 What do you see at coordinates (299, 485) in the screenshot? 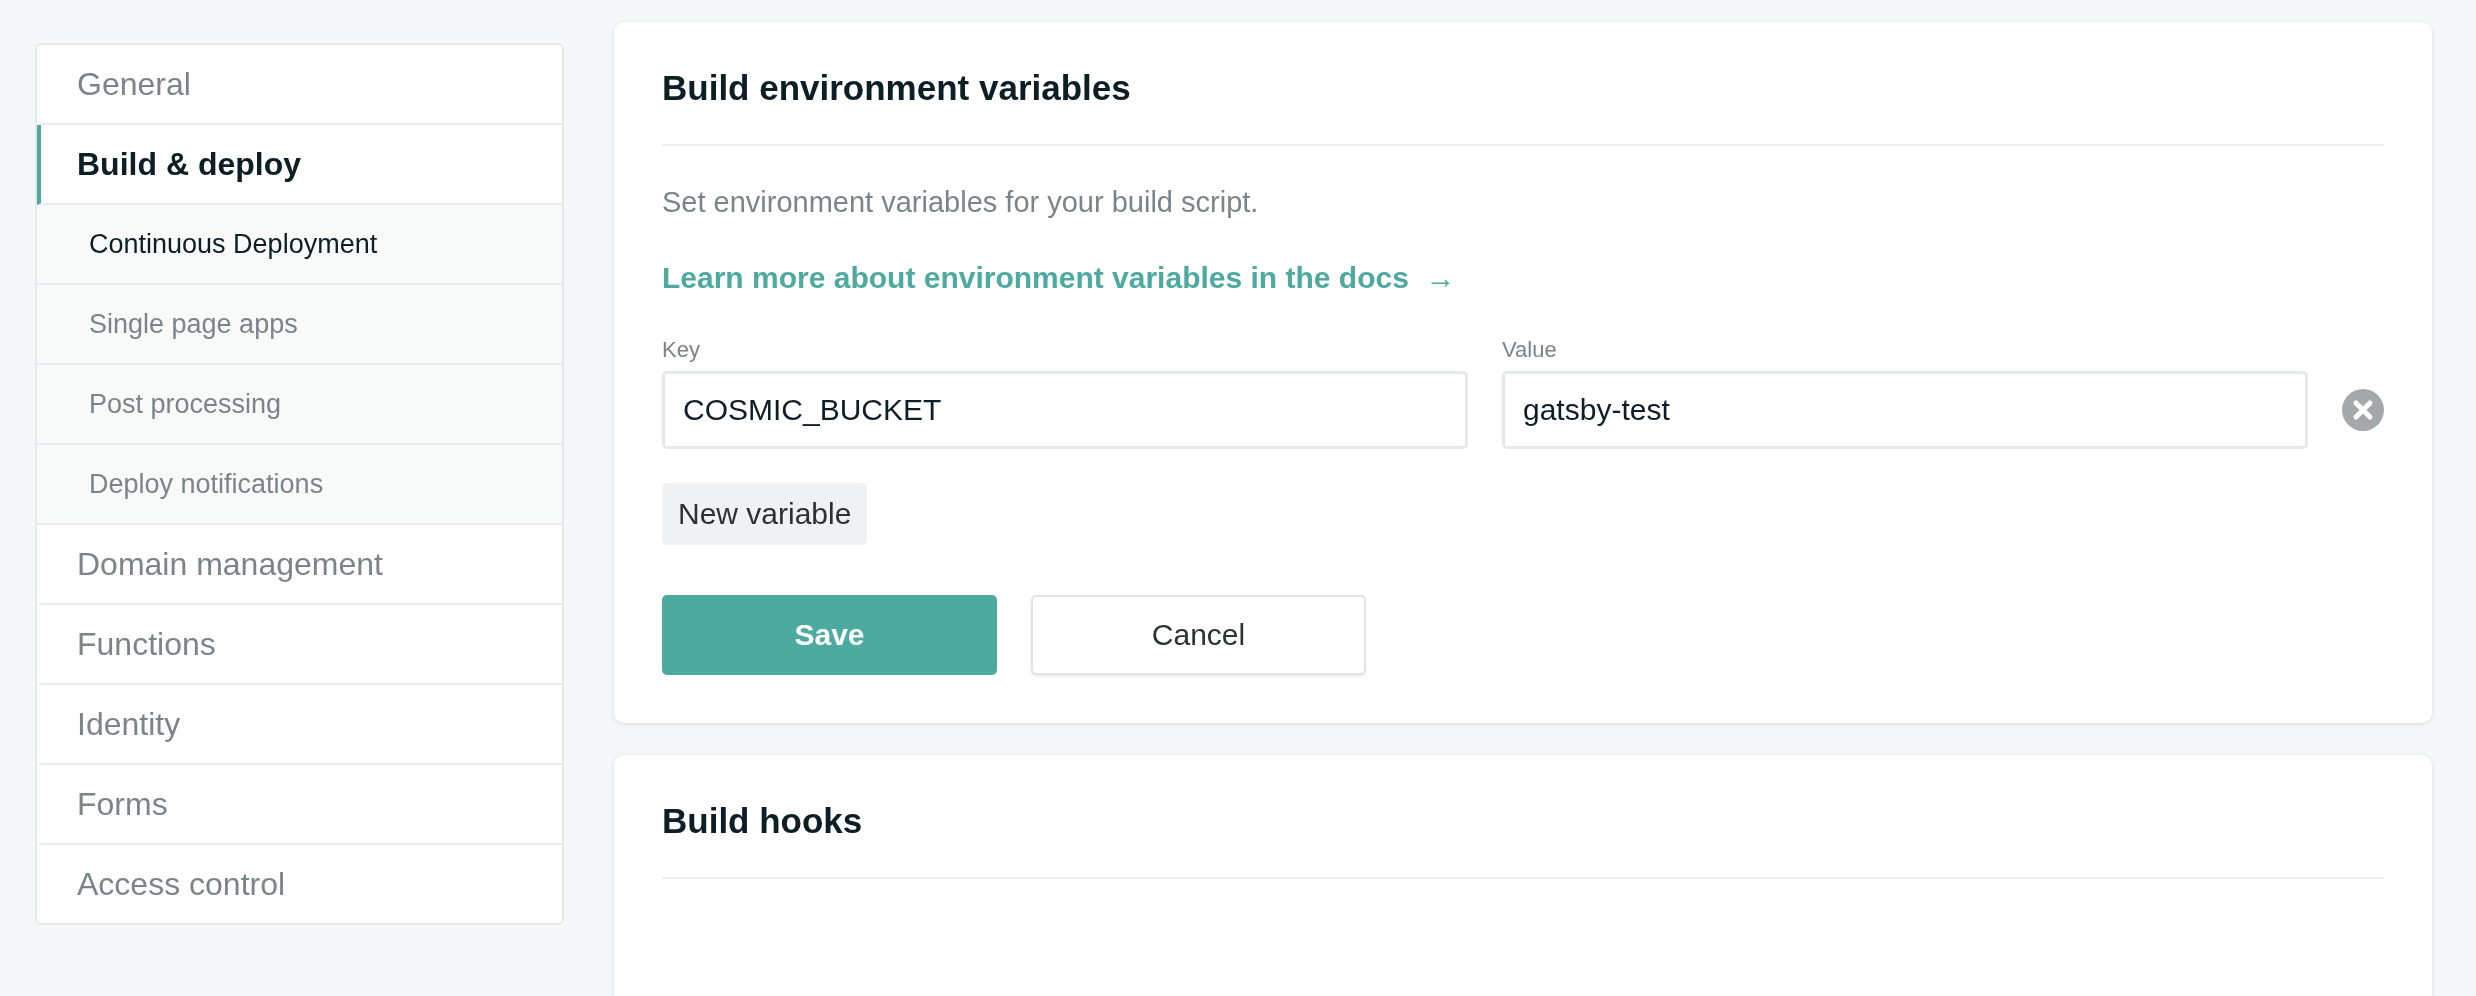
I see `sidebar-subitem: Deploy notifications` at bounding box center [299, 485].